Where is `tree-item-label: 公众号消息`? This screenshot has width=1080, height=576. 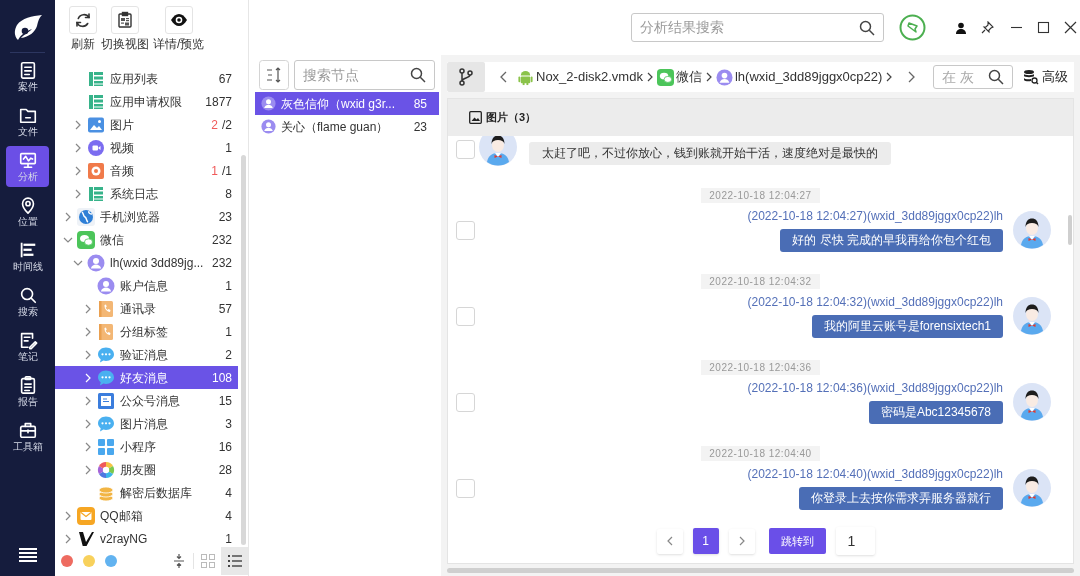
tree-item-label: 公众号消息 is located at coordinates (150, 401).